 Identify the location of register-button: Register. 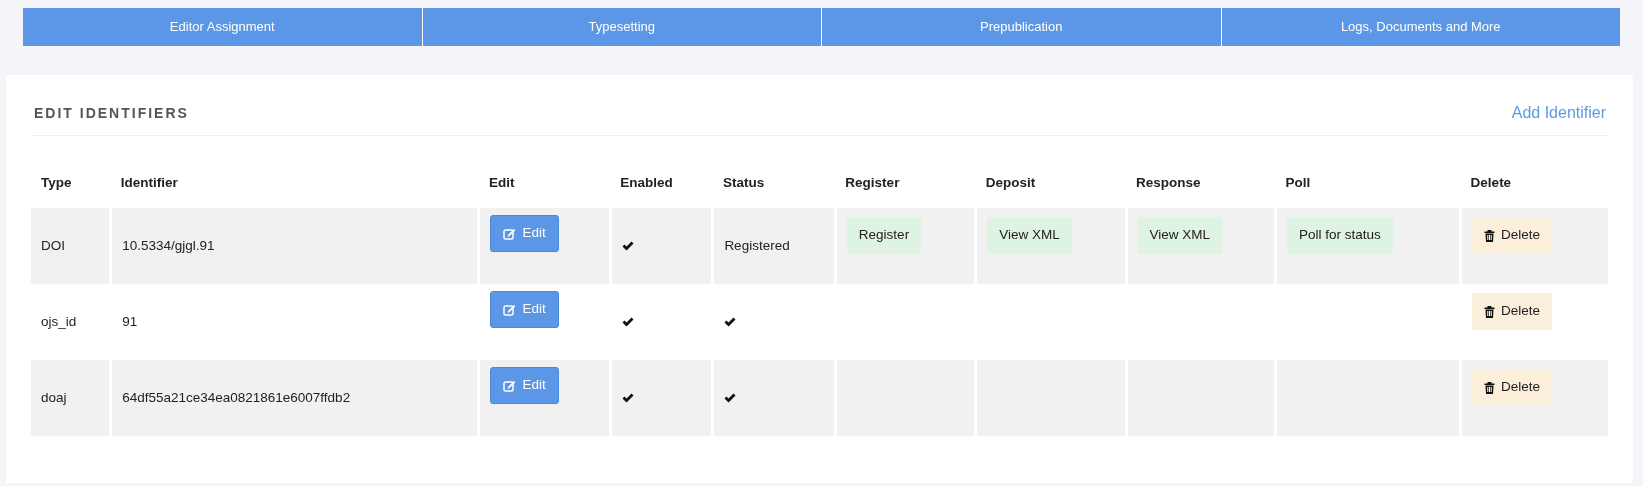
(884, 235).